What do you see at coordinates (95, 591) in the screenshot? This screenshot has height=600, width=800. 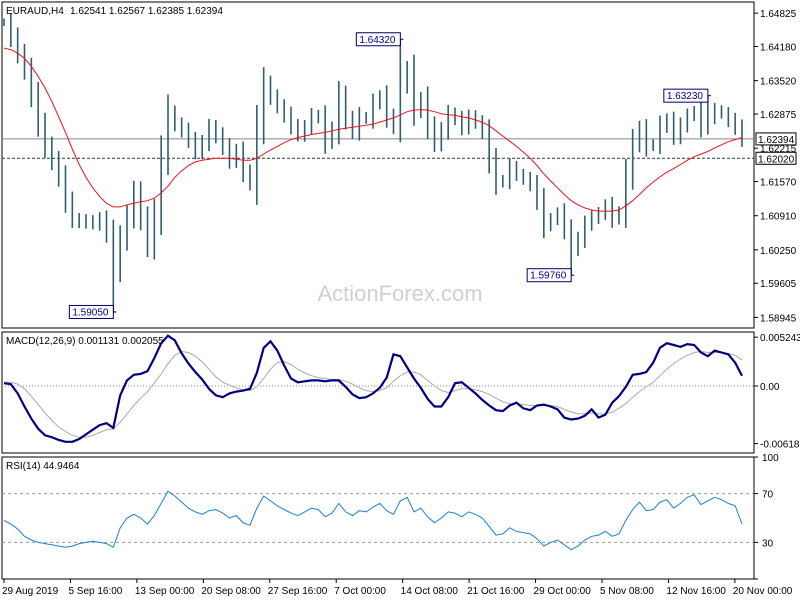 I see `x-tick-label: 5 Sep 16:00` at bounding box center [95, 591].